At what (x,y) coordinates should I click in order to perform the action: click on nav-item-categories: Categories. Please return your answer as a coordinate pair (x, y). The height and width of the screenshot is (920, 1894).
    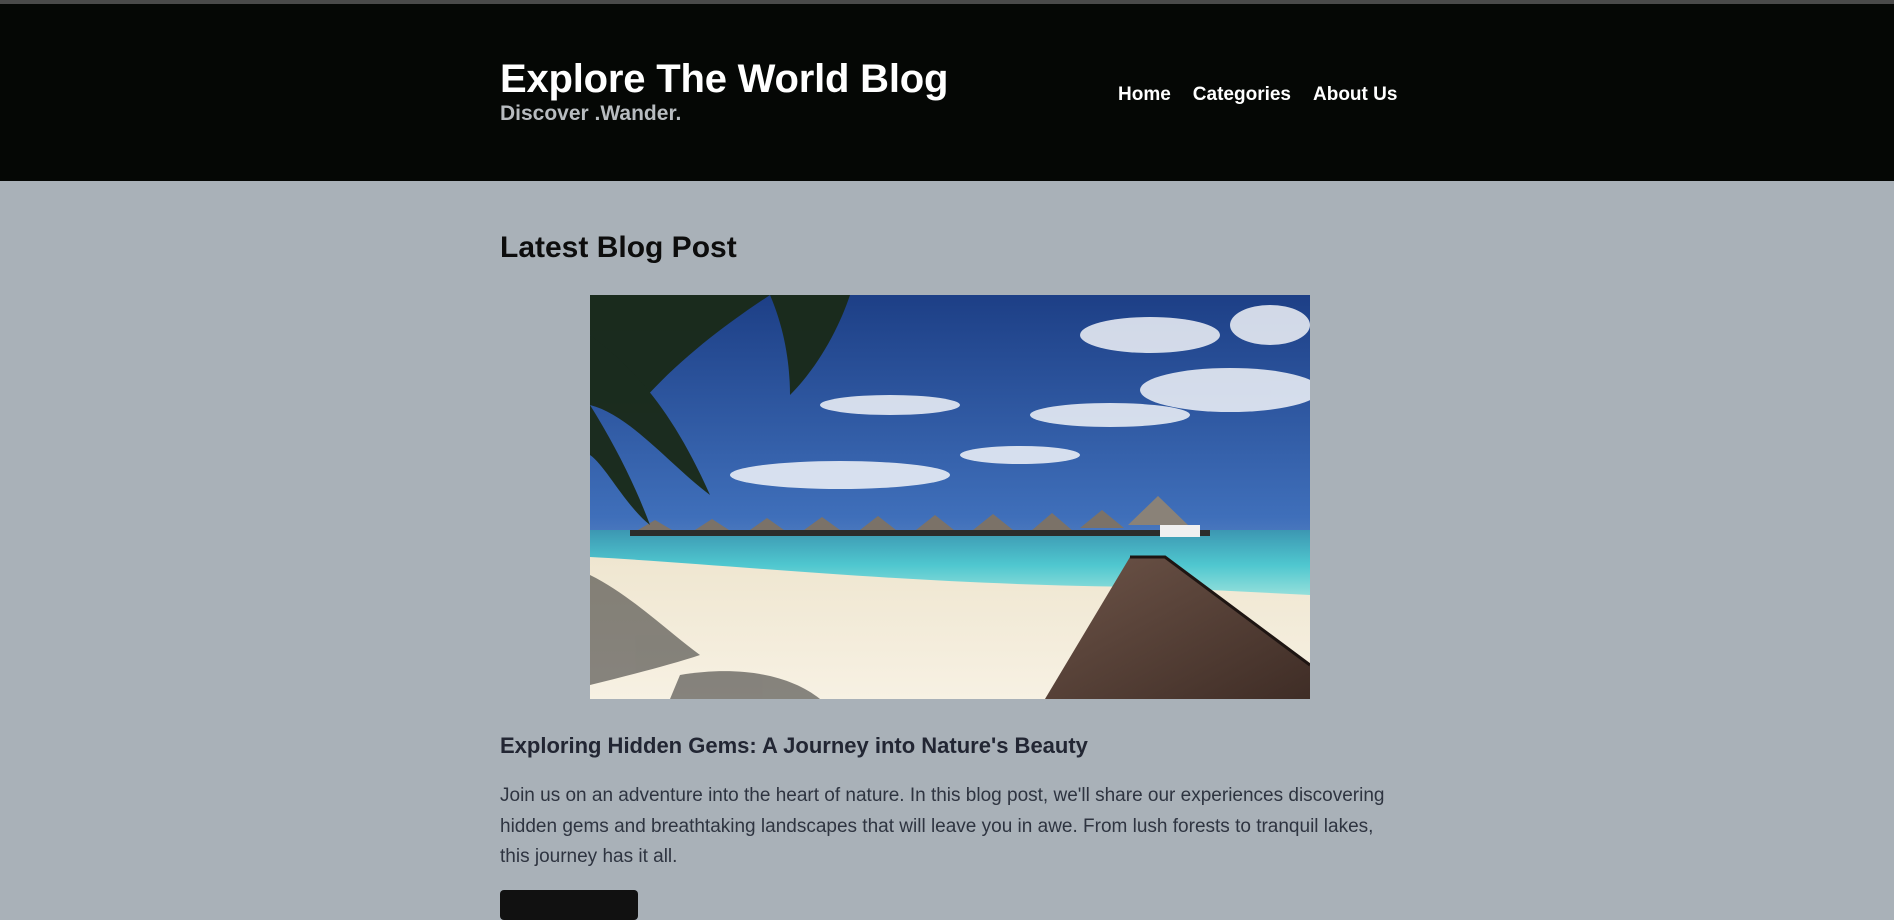
    Looking at the image, I should click on (1242, 95).